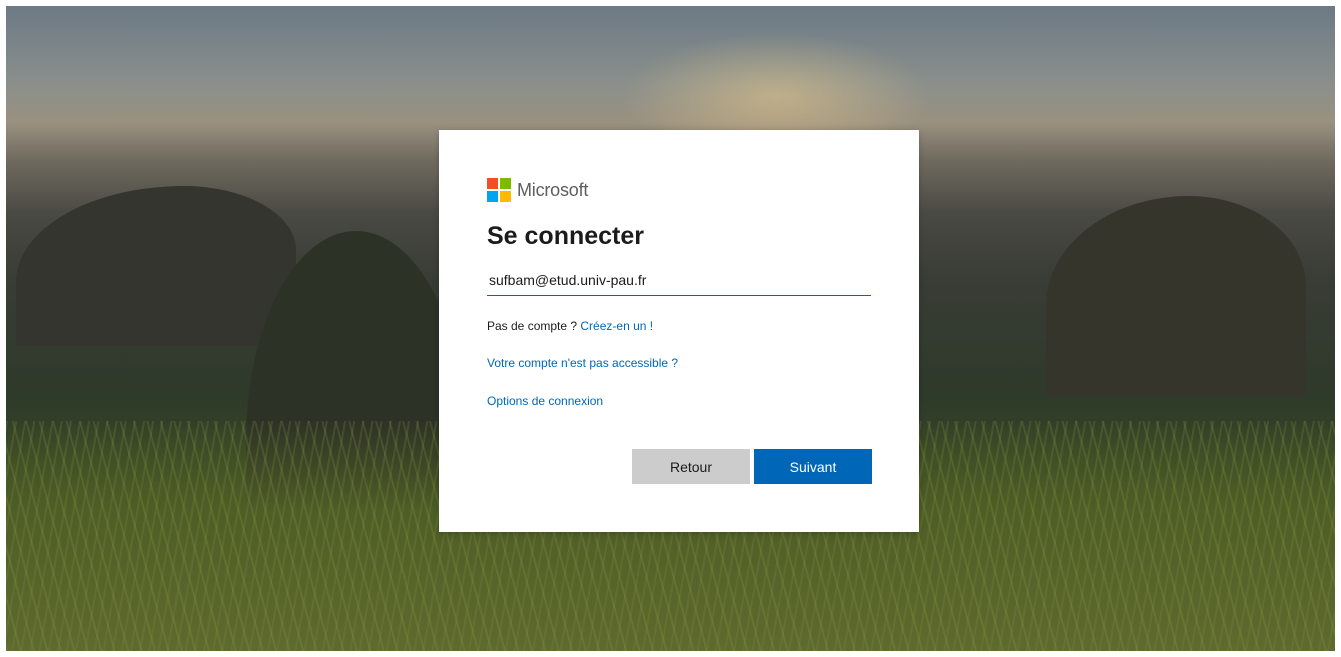 The height and width of the screenshot is (657, 1341). Describe the element at coordinates (679, 190) in the screenshot. I see `brand-header: Microsoft` at that location.